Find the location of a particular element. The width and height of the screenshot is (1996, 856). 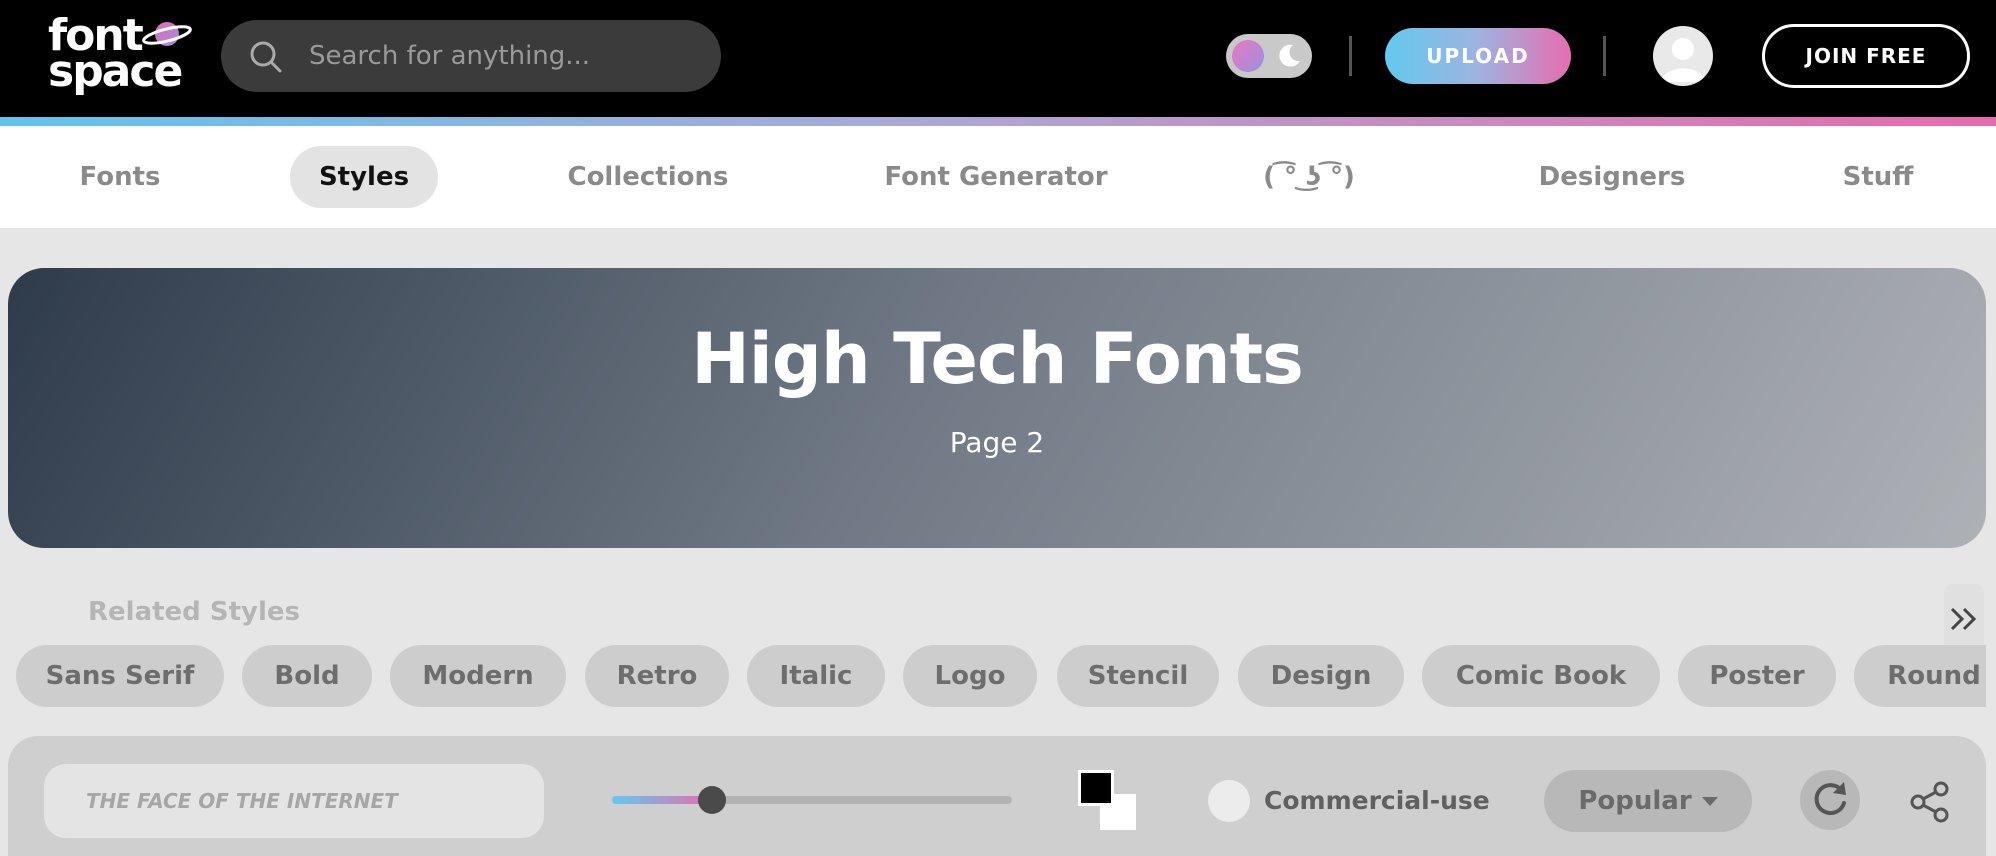

refresh-button is located at coordinates (1830, 800).